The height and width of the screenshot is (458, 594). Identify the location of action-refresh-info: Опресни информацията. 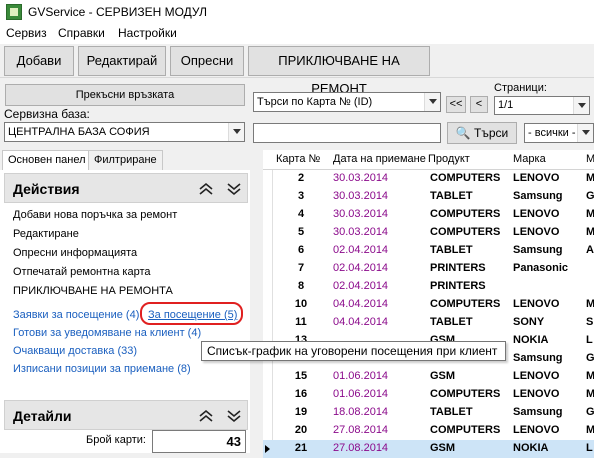
(75, 253).